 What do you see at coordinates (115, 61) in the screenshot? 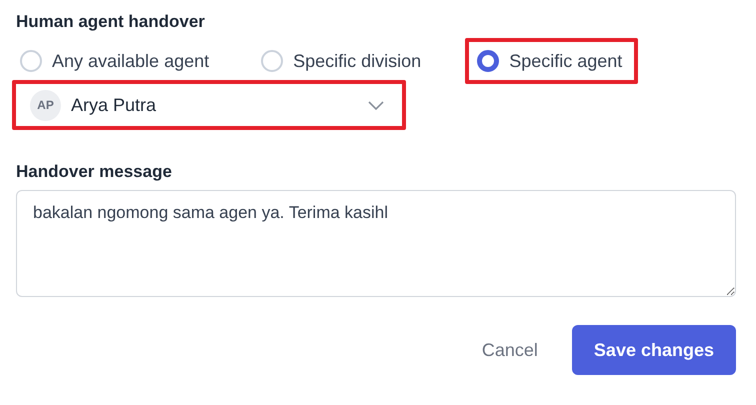
I see `radio-option: Any available agent` at bounding box center [115, 61].